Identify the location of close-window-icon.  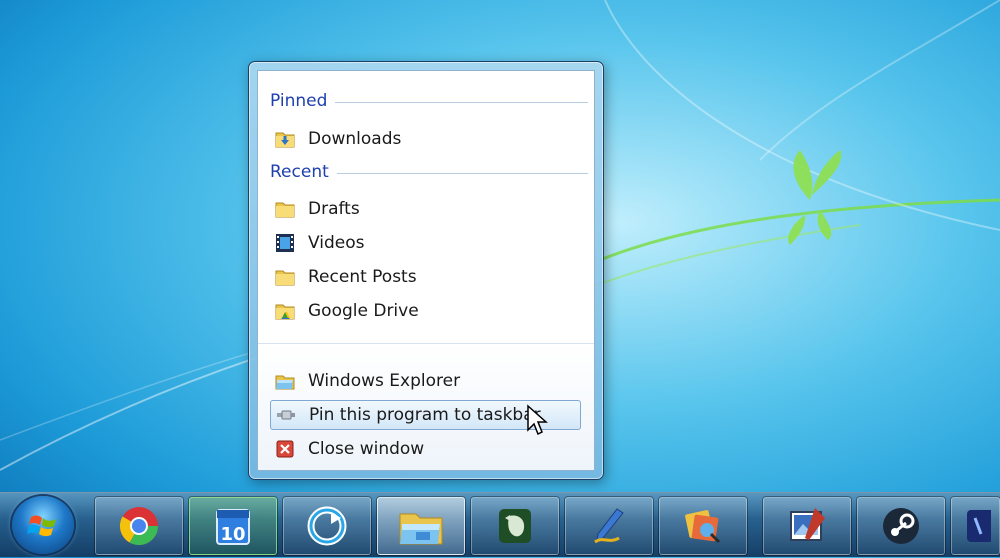
(285, 449).